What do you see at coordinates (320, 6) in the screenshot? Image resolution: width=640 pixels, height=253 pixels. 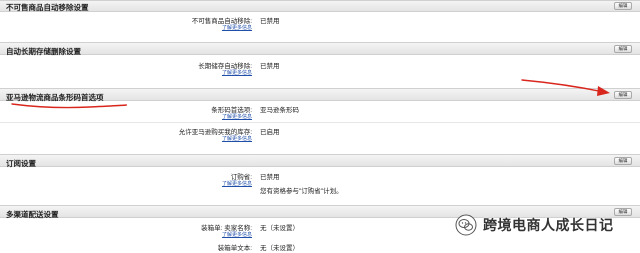 I see `section-header-unsellable-removal: 不可售商品自动移除设置 编辑` at bounding box center [320, 6].